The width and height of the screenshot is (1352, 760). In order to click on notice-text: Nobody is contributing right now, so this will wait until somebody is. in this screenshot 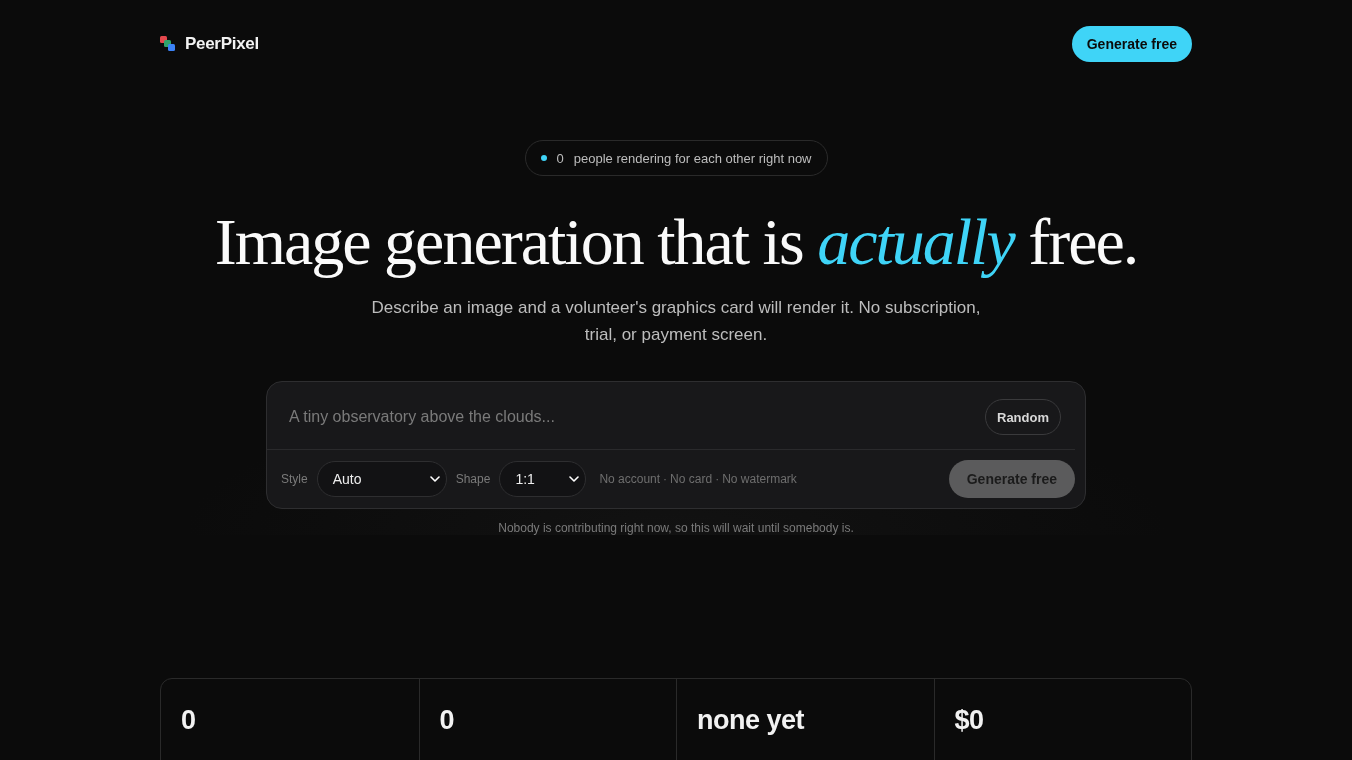, I will do `click(676, 528)`.